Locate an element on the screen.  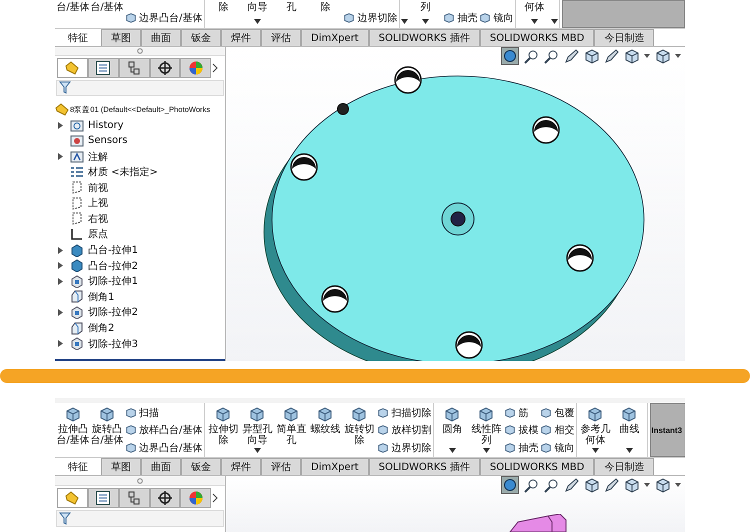
tree-item-label: 原点 is located at coordinates (98, 234).